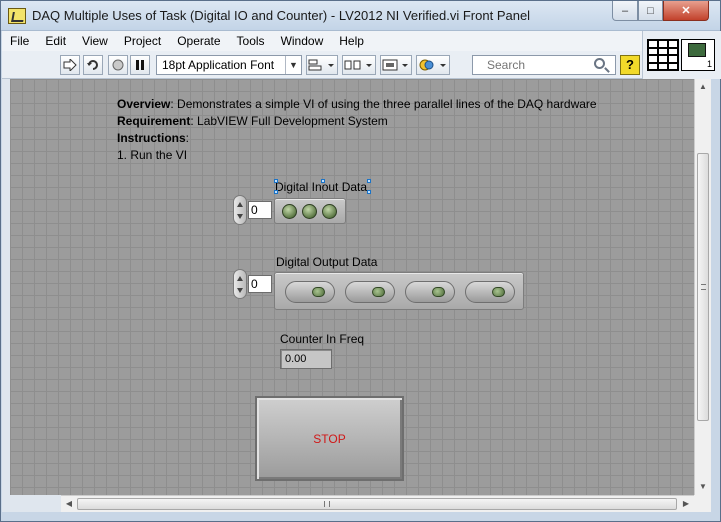  I want to click on instructions-label: Instructions, so click(151, 138).